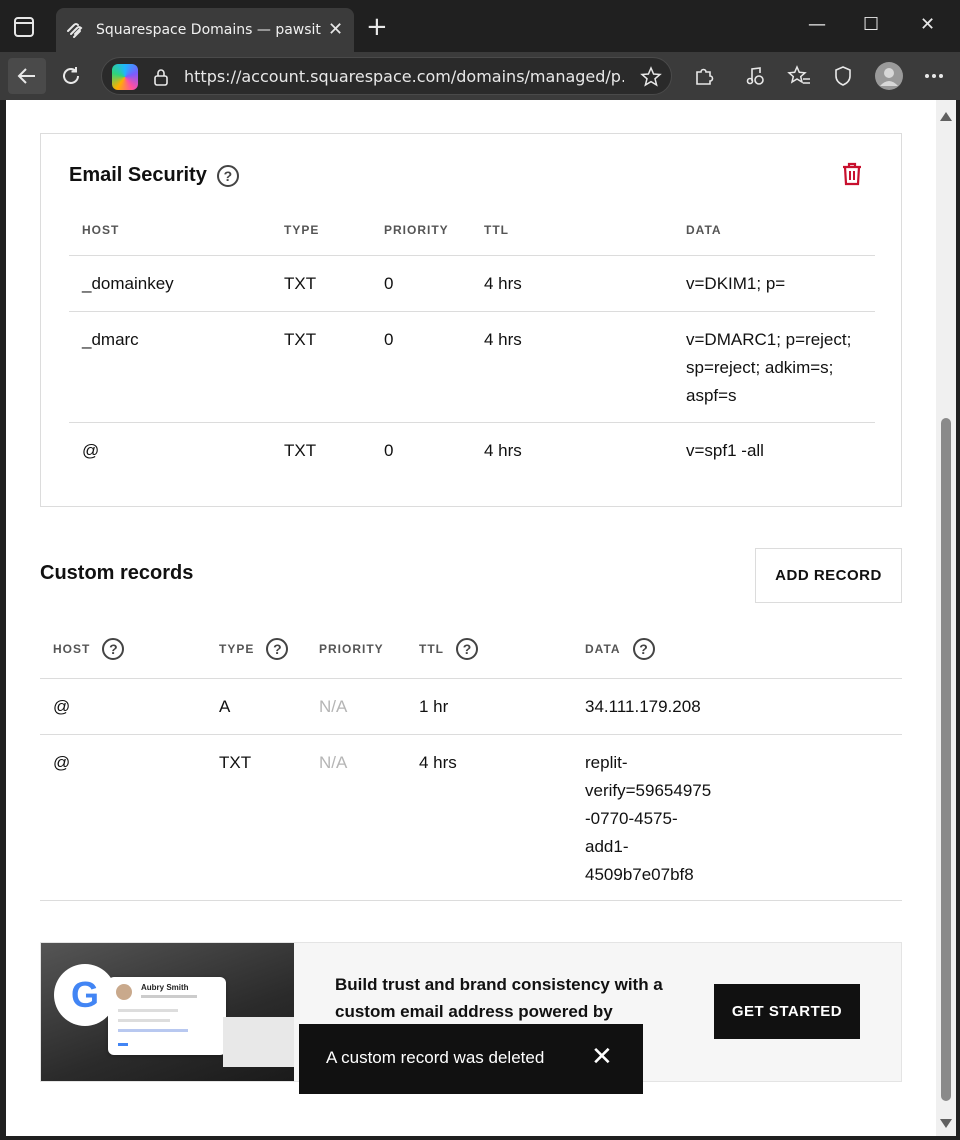 The height and width of the screenshot is (1140, 960). Describe the element at coordinates (927, 24) in the screenshot. I see `window-close-button: ✕` at that location.